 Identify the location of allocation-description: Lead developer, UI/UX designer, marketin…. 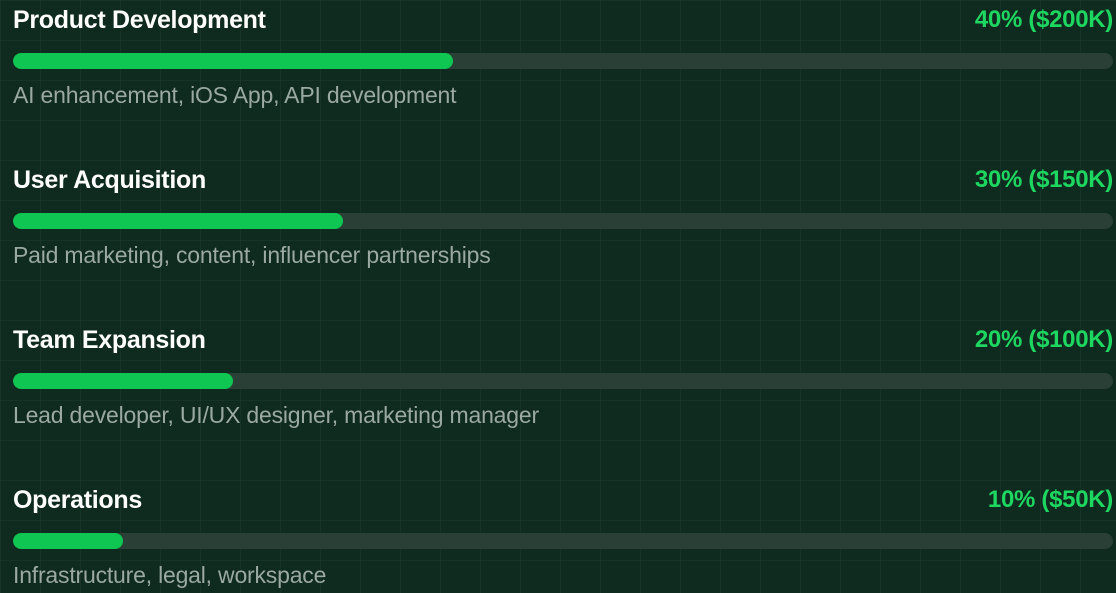
(276, 415).